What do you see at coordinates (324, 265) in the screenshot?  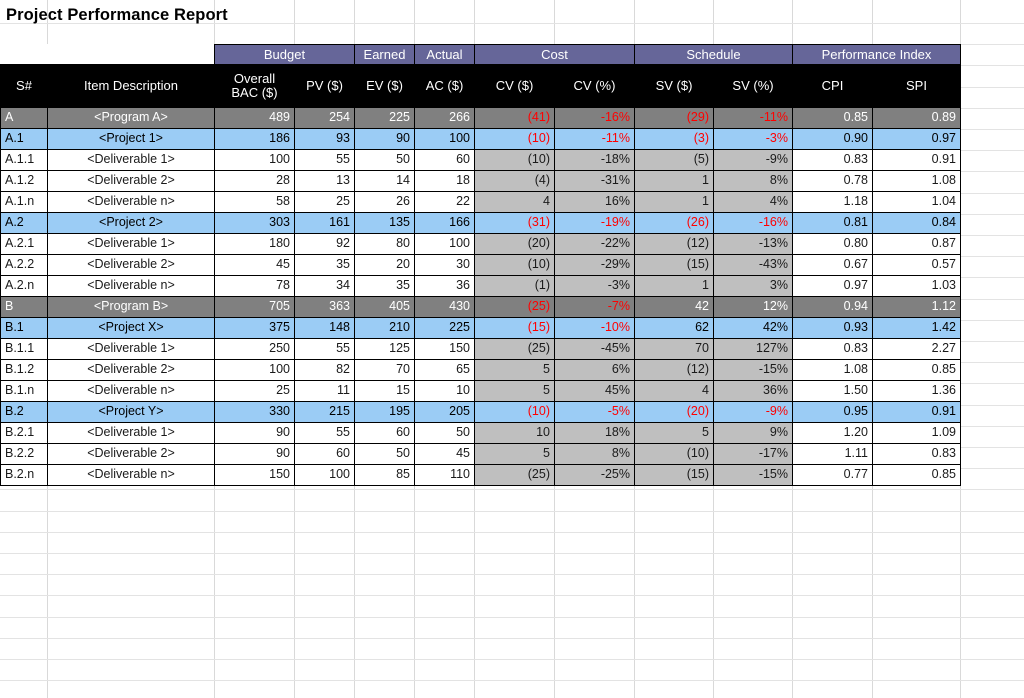 I see `cell-pv: 35` at bounding box center [324, 265].